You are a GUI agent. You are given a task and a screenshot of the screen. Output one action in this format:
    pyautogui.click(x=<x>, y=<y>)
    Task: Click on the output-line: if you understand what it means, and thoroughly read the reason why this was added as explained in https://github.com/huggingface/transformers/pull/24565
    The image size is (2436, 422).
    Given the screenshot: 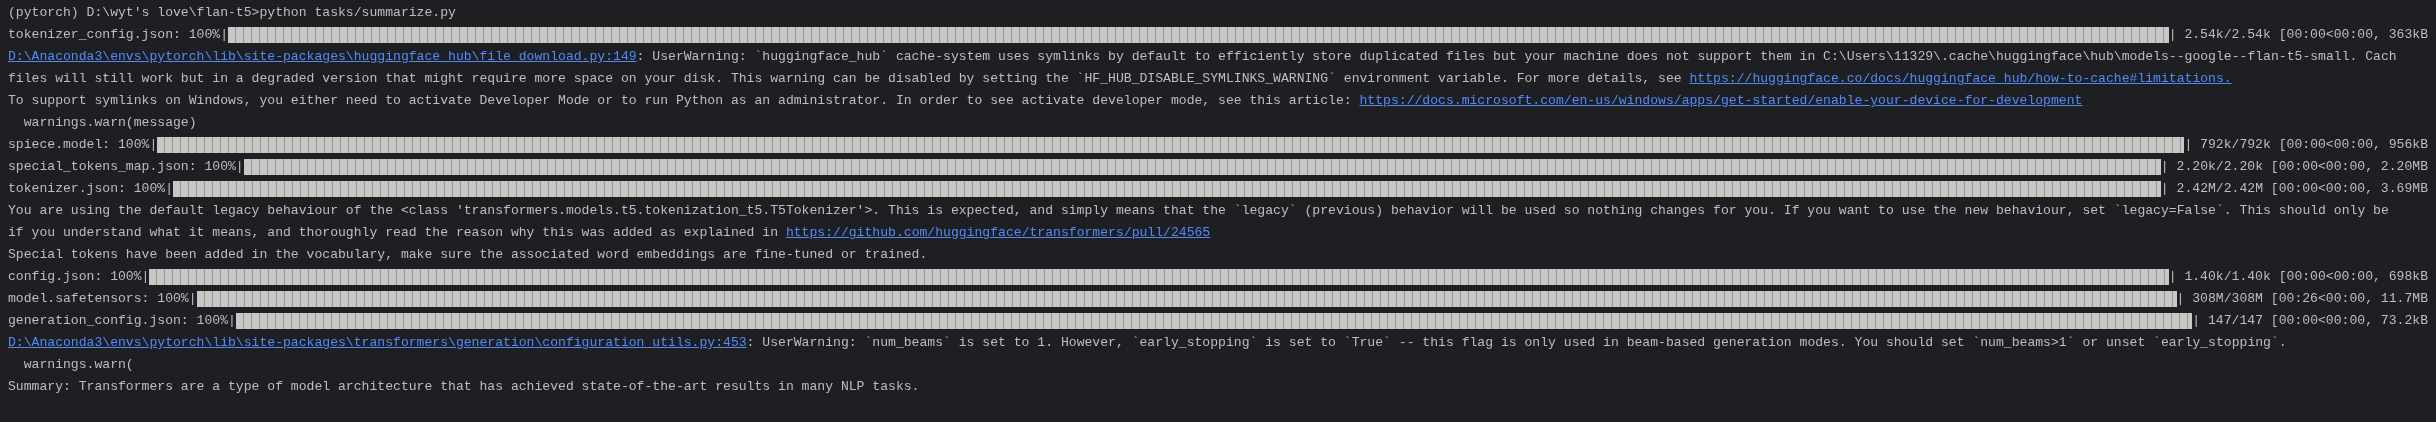 What is the action you would take?
    pyautogui.click(x=610, y=233)
    